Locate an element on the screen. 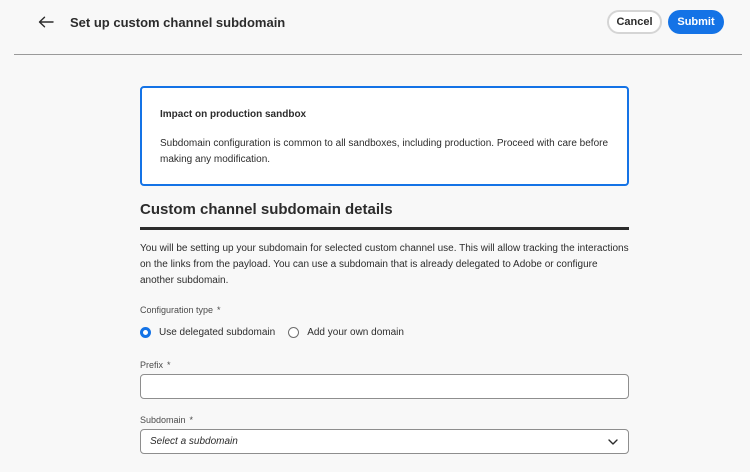  radio-label: Use delegated subdomain is located at coordinates (217, 332).